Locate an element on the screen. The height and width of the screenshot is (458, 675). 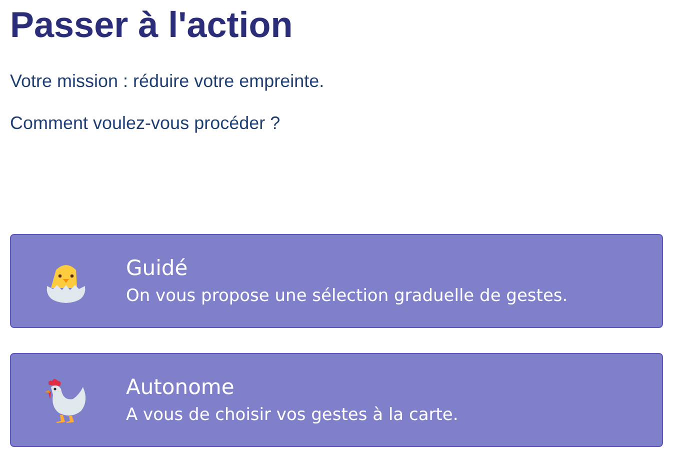
intro-text: Votre mission : réduire votre empreinte. is located at coordinates (168, 81).